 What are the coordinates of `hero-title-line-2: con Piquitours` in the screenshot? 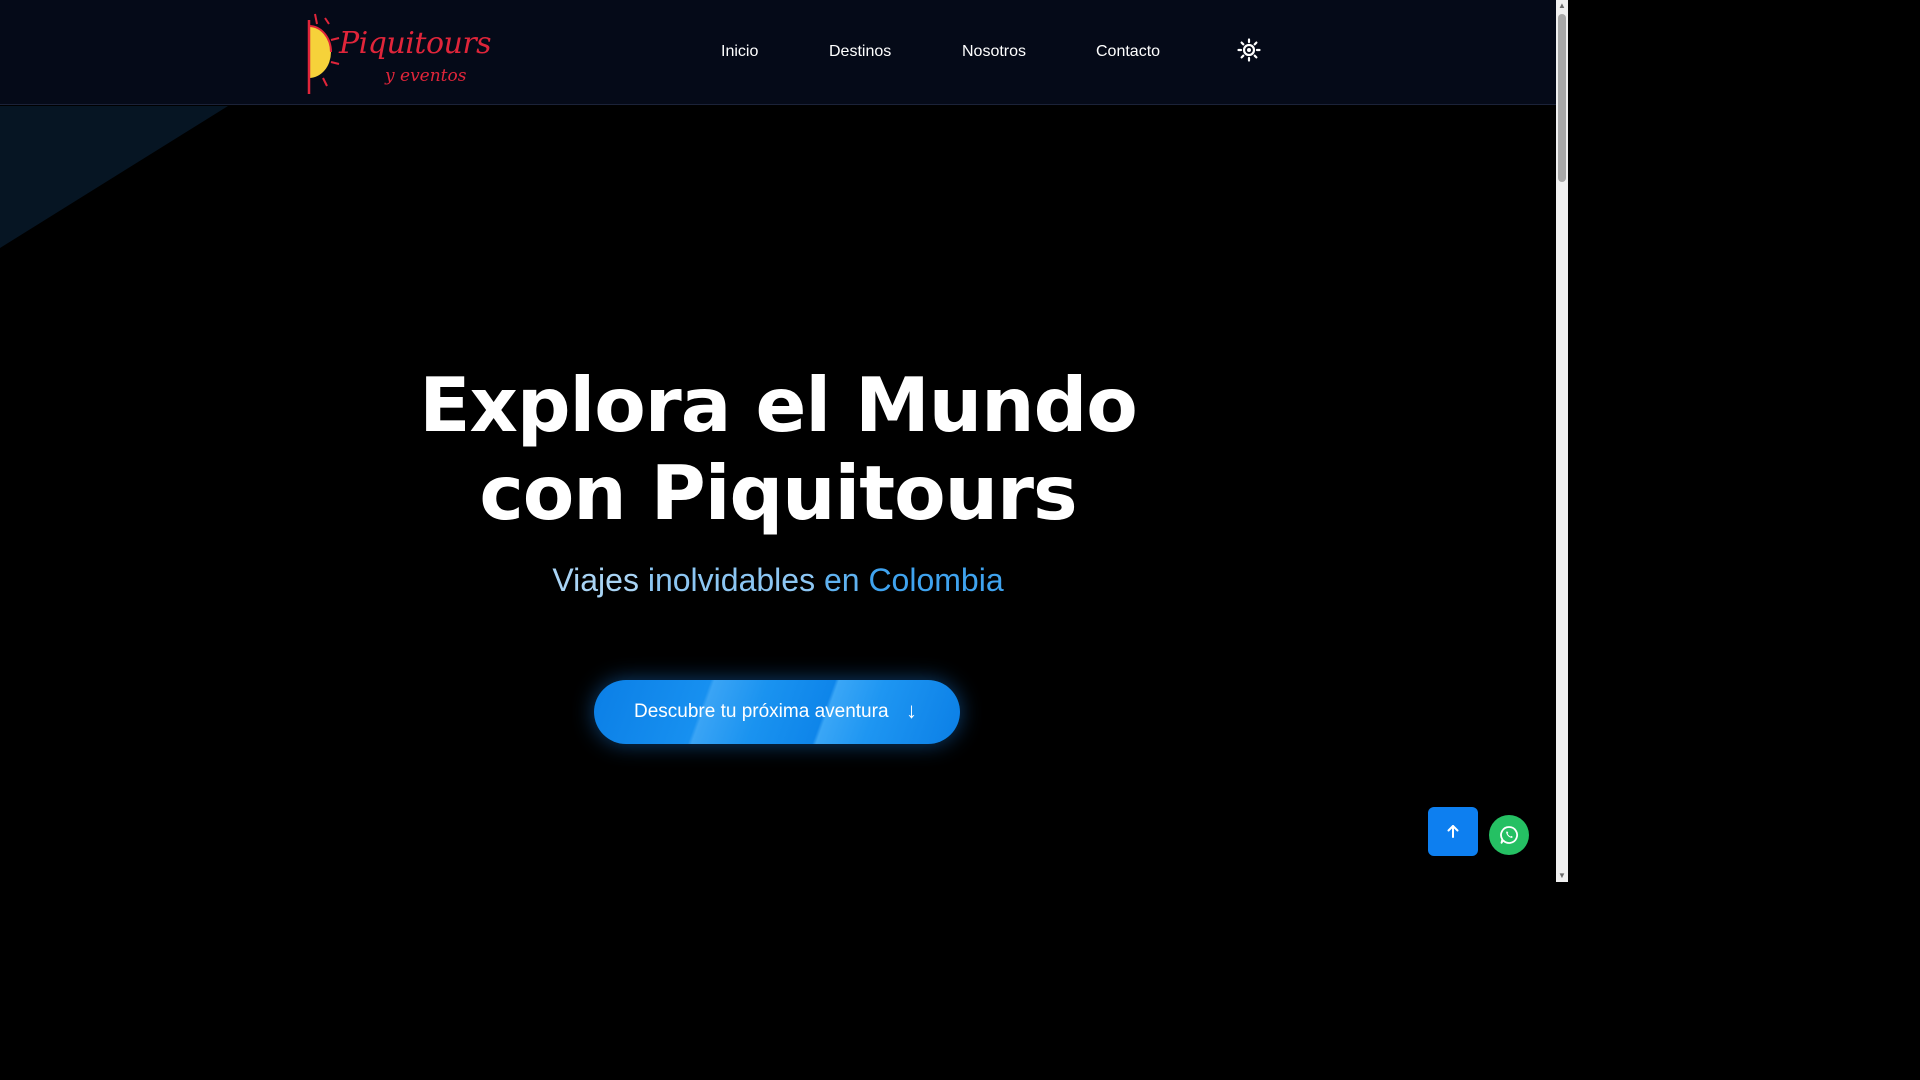 It's located at (778, 493).